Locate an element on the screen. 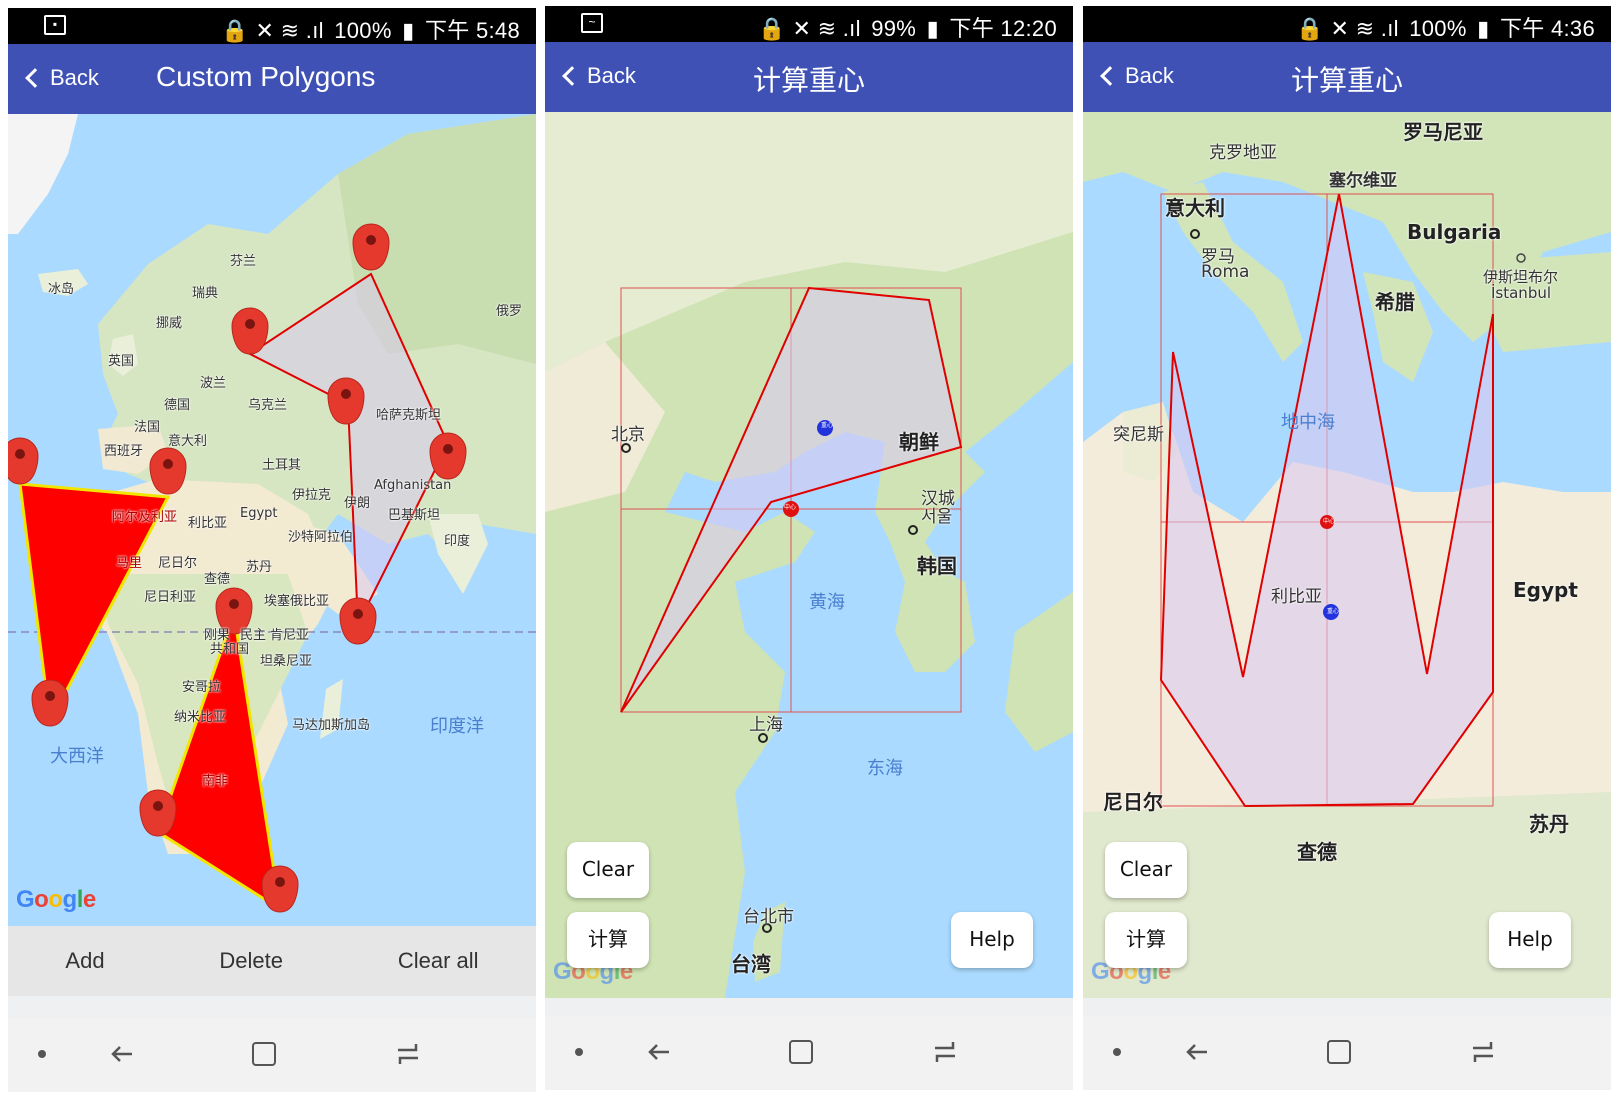 The width and height of the screenshot is (1618, 1098). map-label: 乌克兰 is located at coordinates (268, 405).